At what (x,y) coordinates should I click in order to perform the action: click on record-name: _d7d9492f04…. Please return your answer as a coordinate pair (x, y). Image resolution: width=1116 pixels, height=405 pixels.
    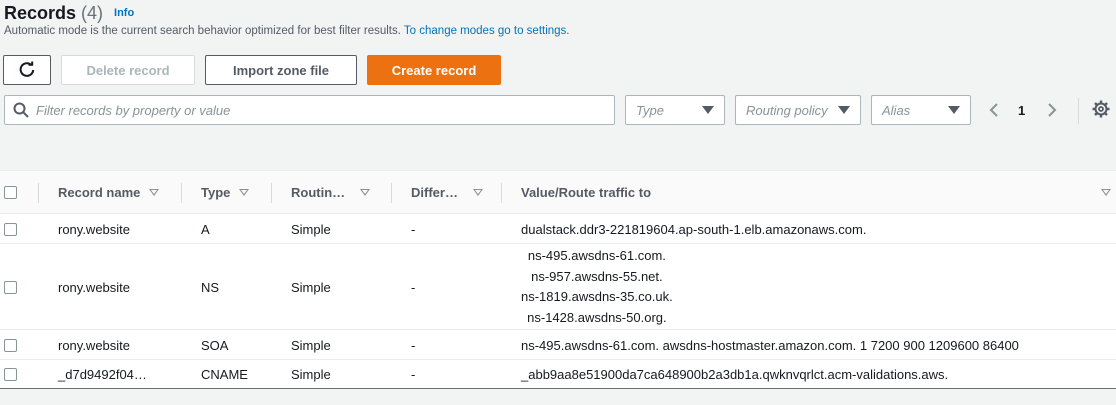
    Looking at the image, I should click on (102, 374).